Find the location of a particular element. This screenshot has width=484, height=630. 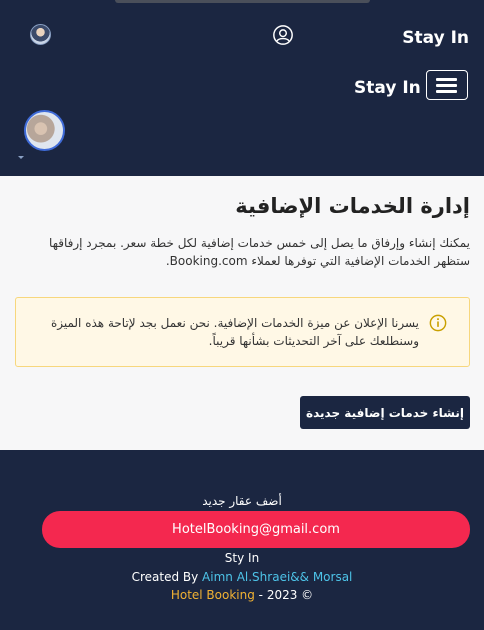

email-button: HotelBooking@gmail.com is located at coordinates (256, 529).